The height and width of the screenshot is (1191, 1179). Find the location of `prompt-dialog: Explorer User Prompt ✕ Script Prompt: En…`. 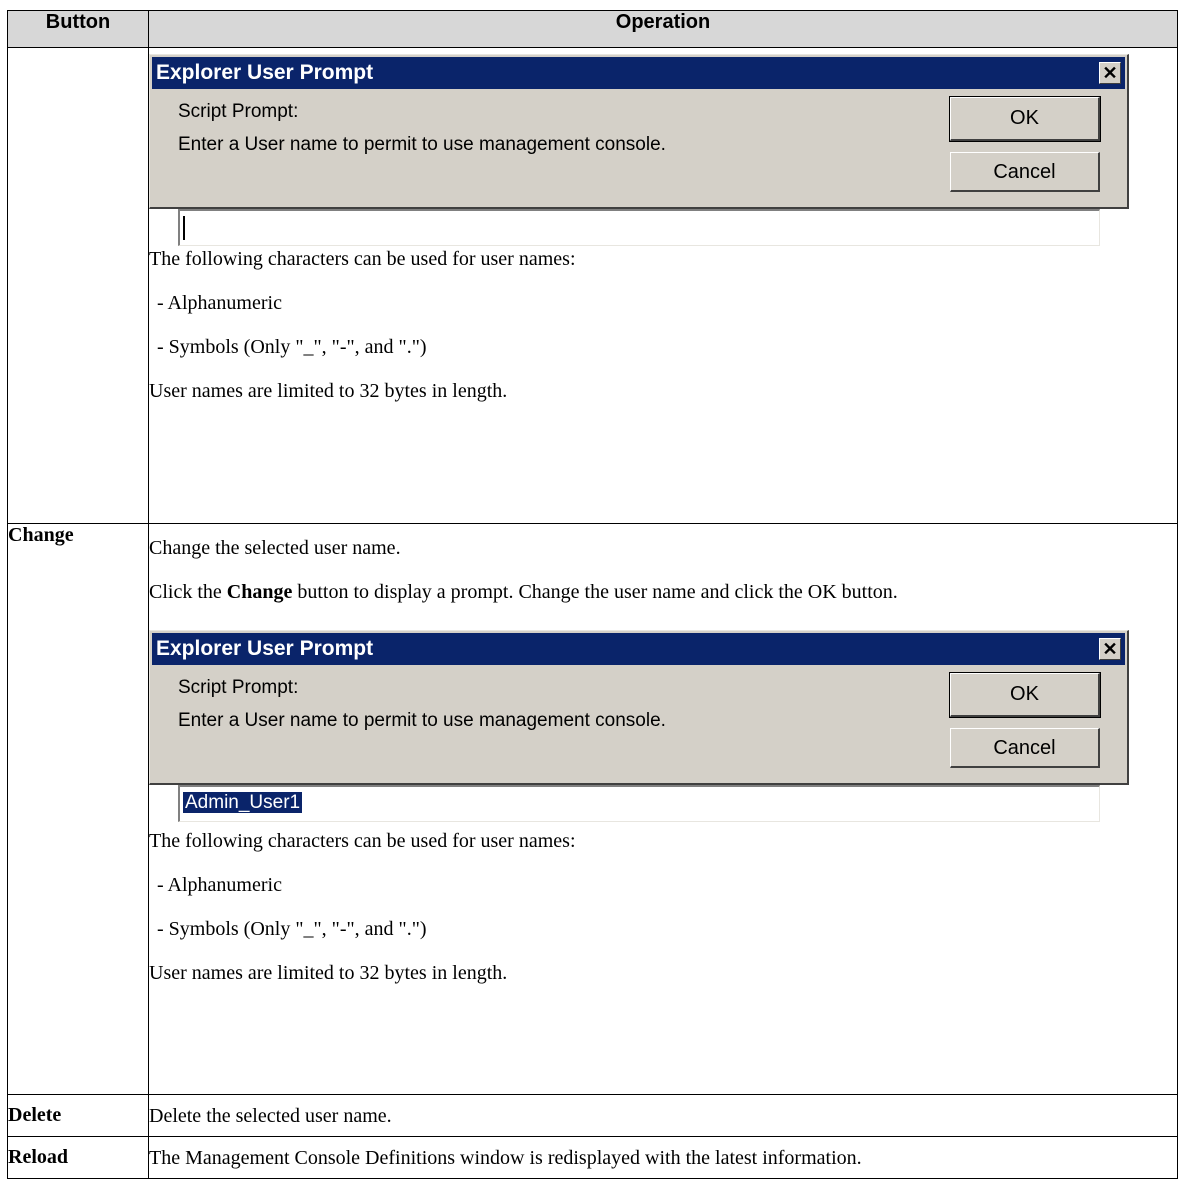

prompt-dialog: Explorer User Prompt ✕ Script Prompt: En… is located at coordinates (639, 150).